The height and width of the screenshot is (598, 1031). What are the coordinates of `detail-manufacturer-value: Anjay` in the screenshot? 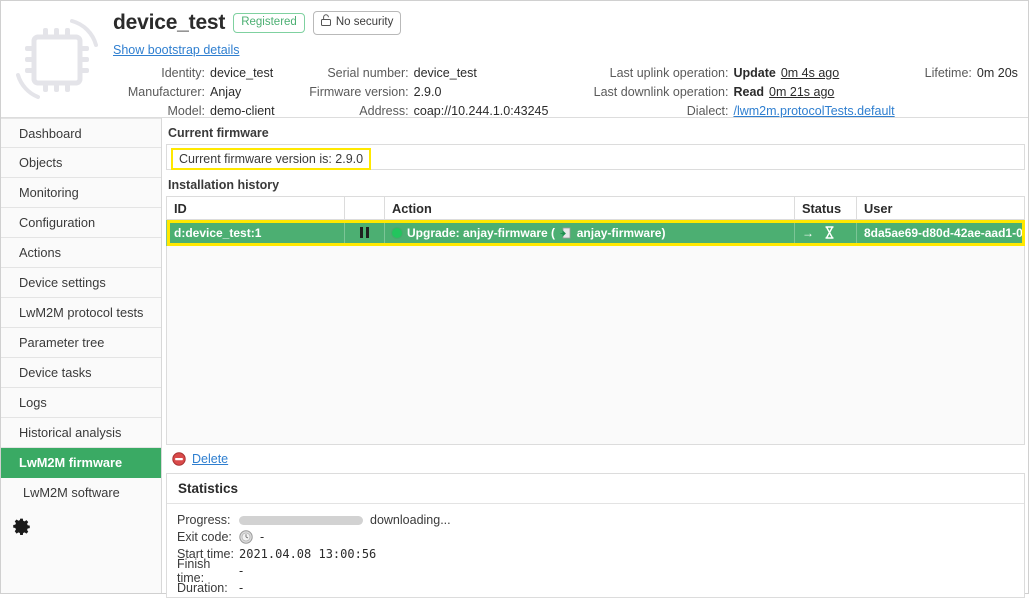 It's located at (226, 92).